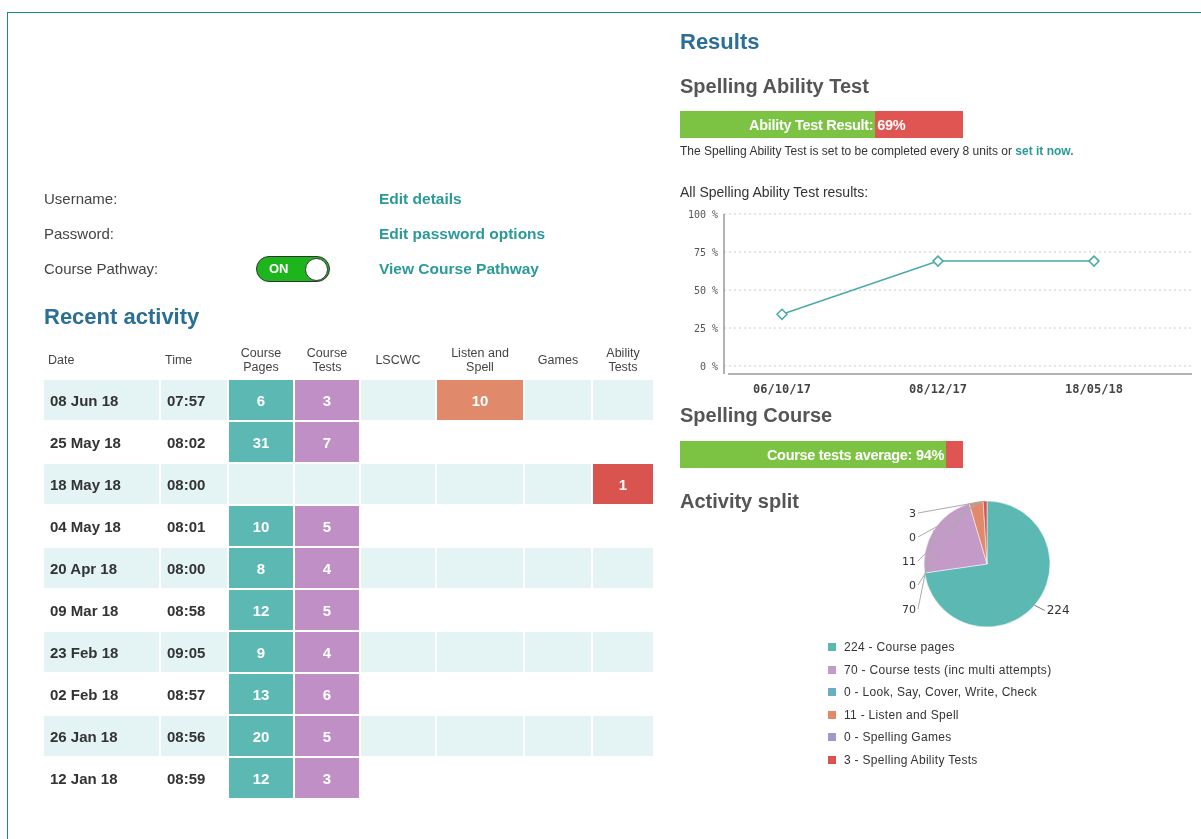 The height and width of the screenshot is (839, 1201). What do you see at coordinates (261, 652) in the screenshot?
I see `table-cell: 9` at bounding box center [261, 652].